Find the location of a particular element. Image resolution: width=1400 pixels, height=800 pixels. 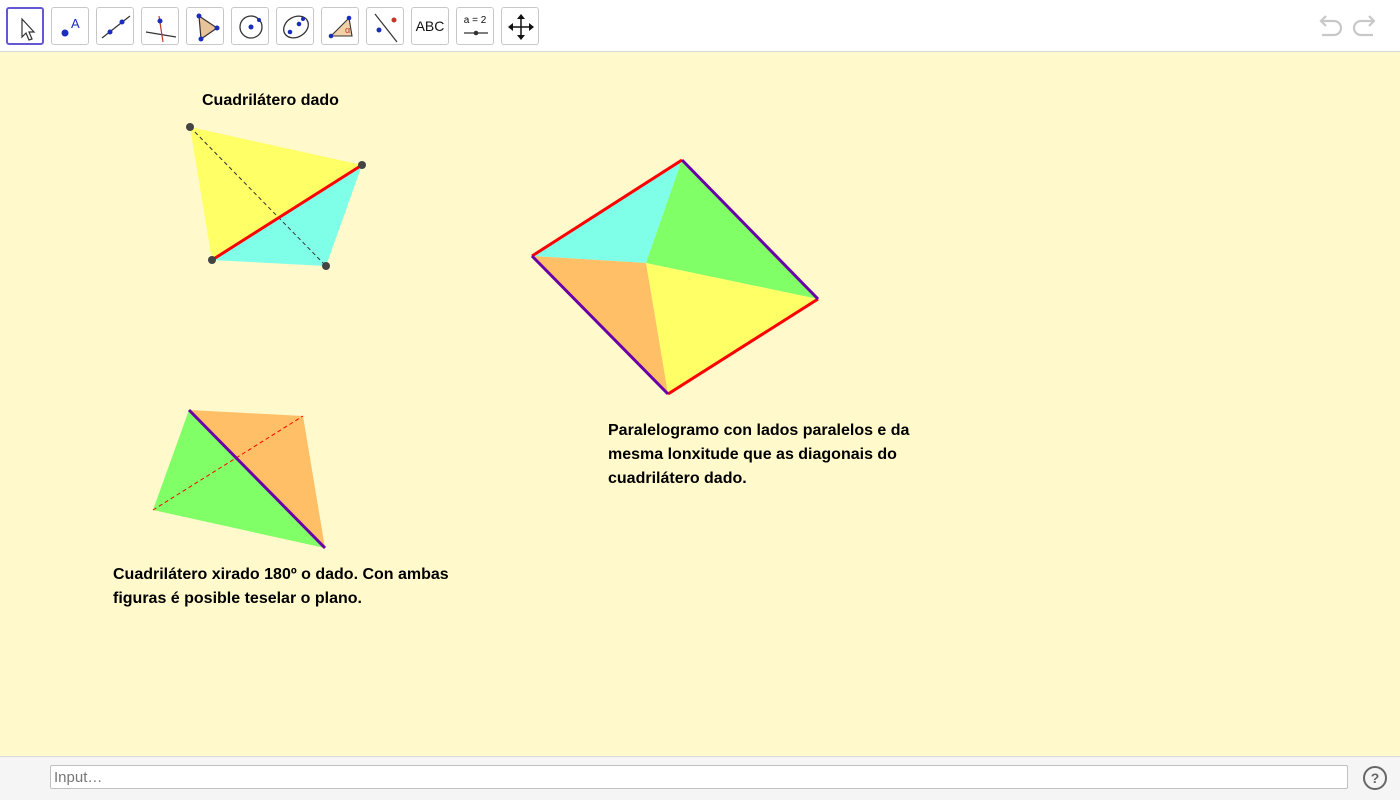

parallelogram-caption-line: mesma lonxitude que as diagonais do is located at coordinates (752, 454).